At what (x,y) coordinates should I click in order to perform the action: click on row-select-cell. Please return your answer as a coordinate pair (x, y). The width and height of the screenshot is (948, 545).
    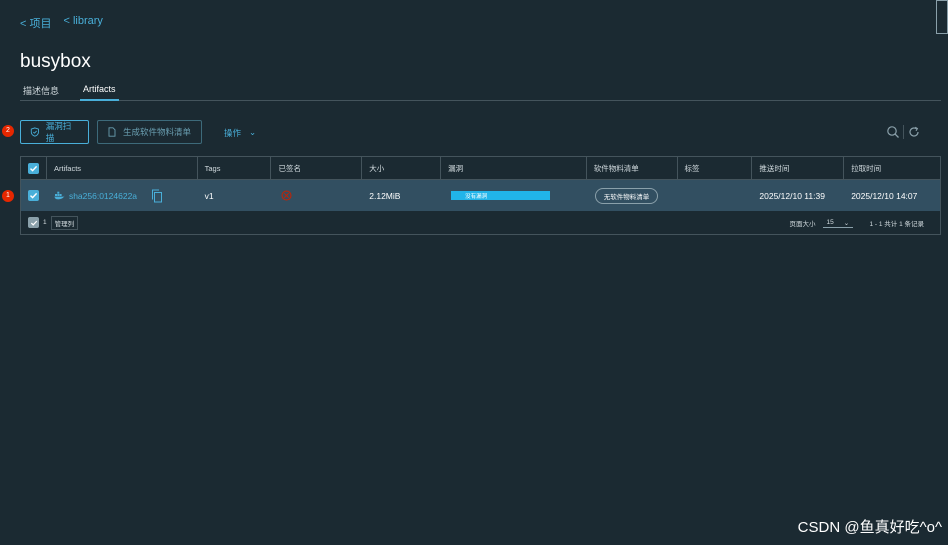
    Looking at the image, I should click on (34, 195).